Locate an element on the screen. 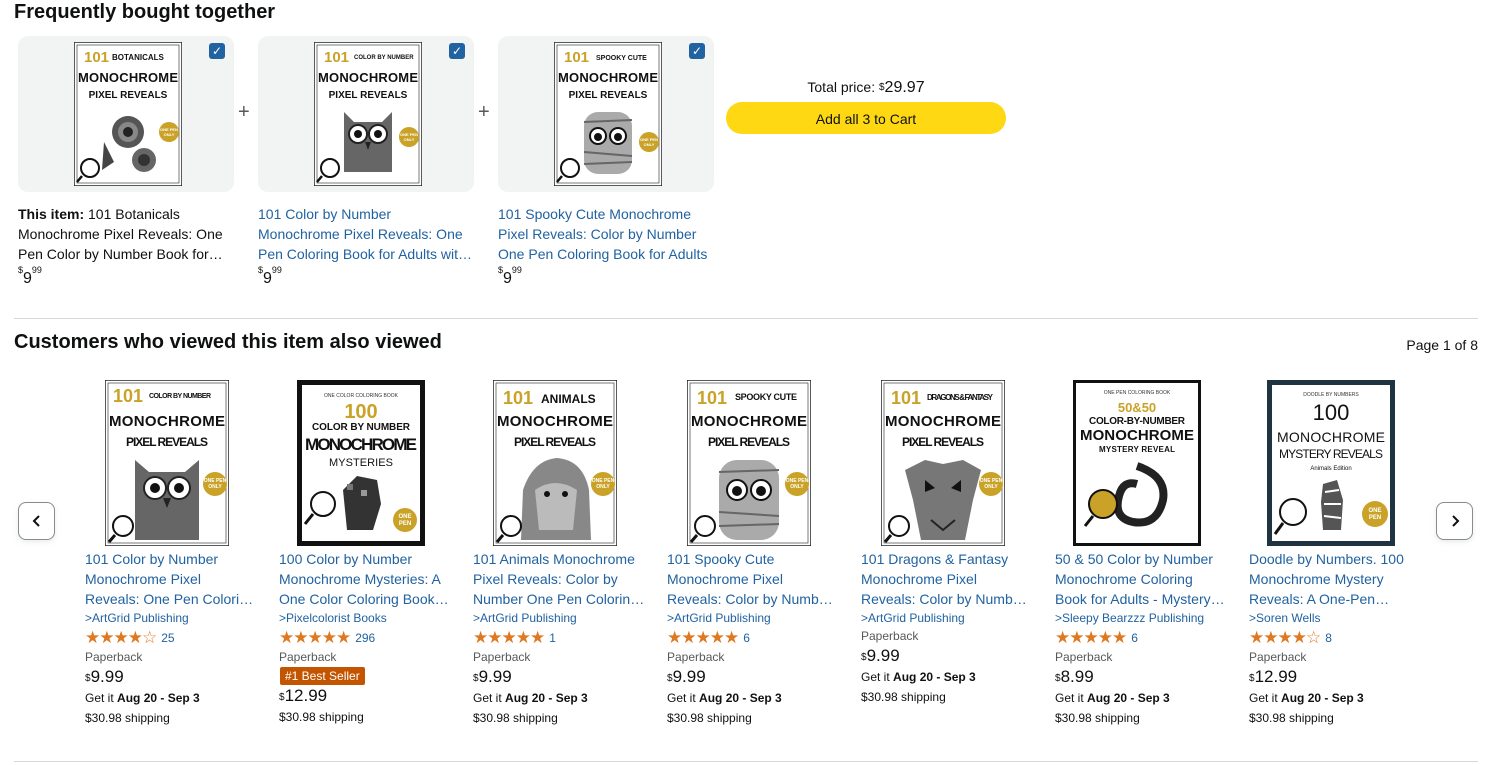  svg-text: 50&50 is located at coordinates (1137, 407).